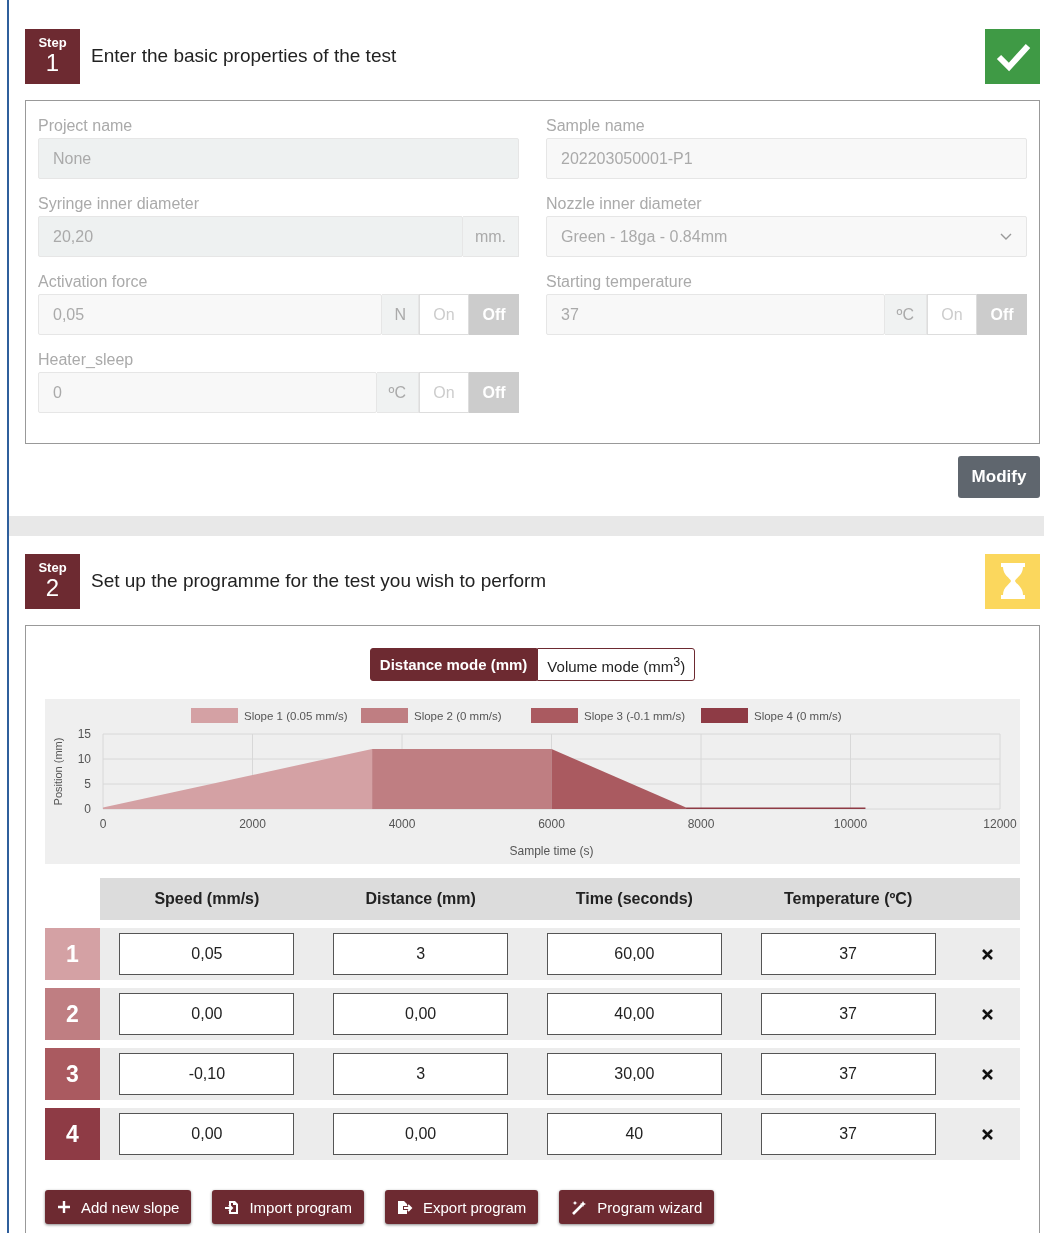  I want to click on legend-label: Slope 1 (0.05 mm/s), so click(296, 716).